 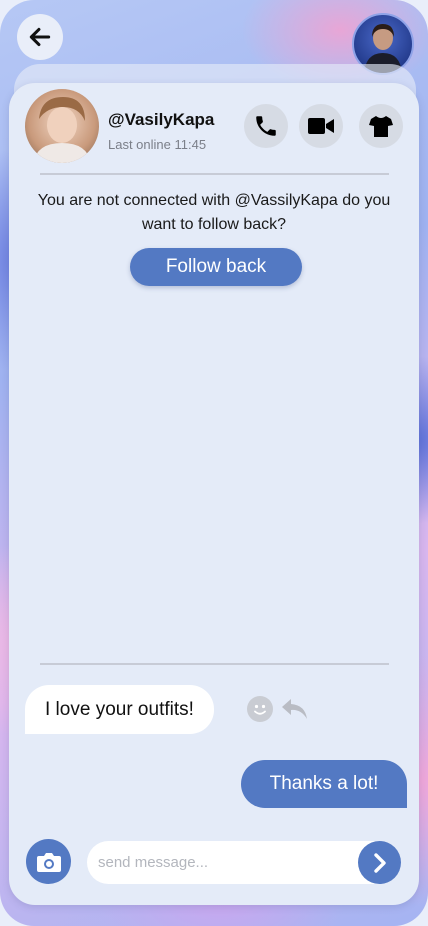 I want to click on phone-icon, so click(x=266, y=126).